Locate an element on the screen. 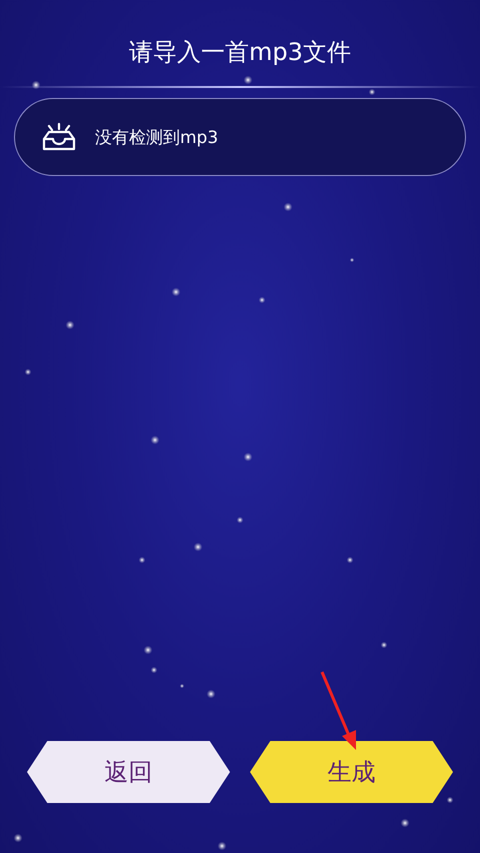 Image resolution: width=480 pixels, height=853 pixels. generate-button: 生成 is located at coordinates (351, 772).